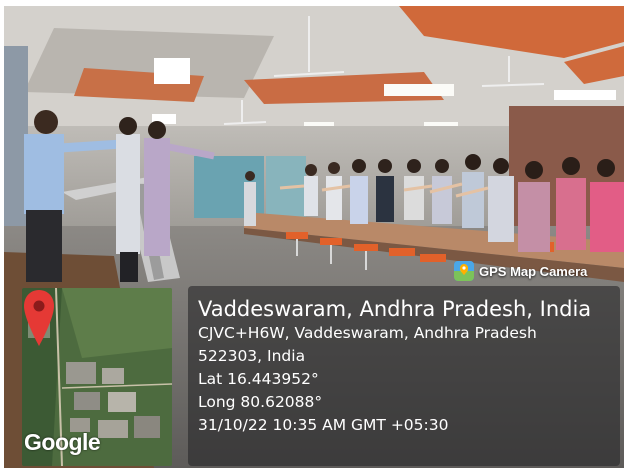 The image size is (628, 474). Describe the element at coordinates (533, 271) in the screenshot. I see `badge-label: GPS Map Camera` at that location.